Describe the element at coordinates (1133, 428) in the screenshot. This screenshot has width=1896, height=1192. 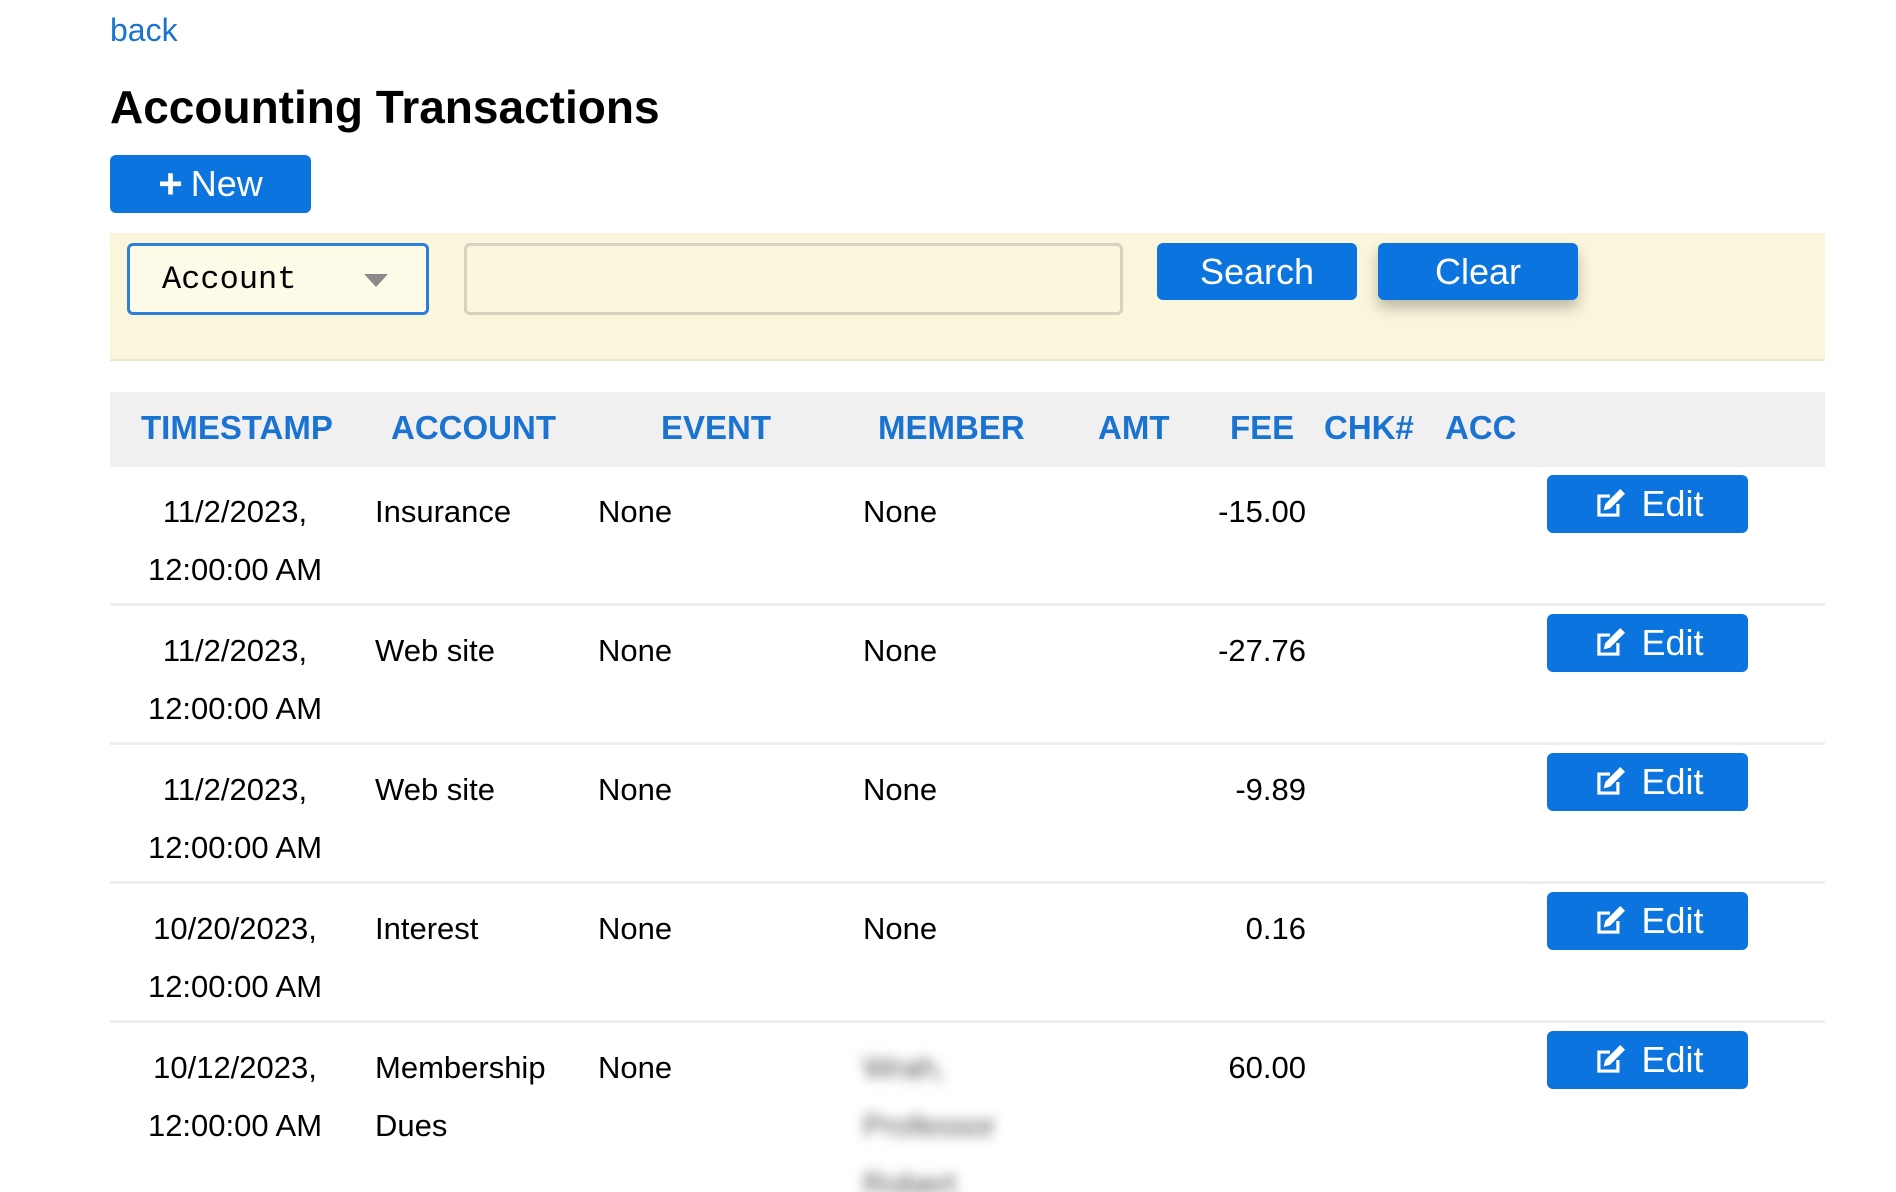
I see `column-header-amt: AMT` at that location.